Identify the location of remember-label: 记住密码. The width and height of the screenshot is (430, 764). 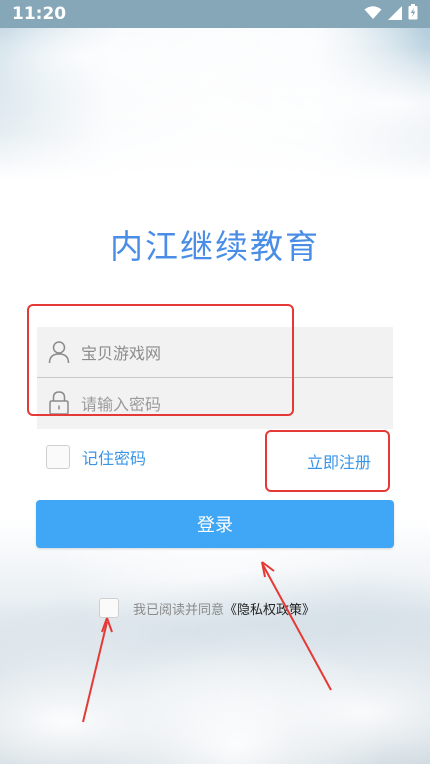
(114, 457).